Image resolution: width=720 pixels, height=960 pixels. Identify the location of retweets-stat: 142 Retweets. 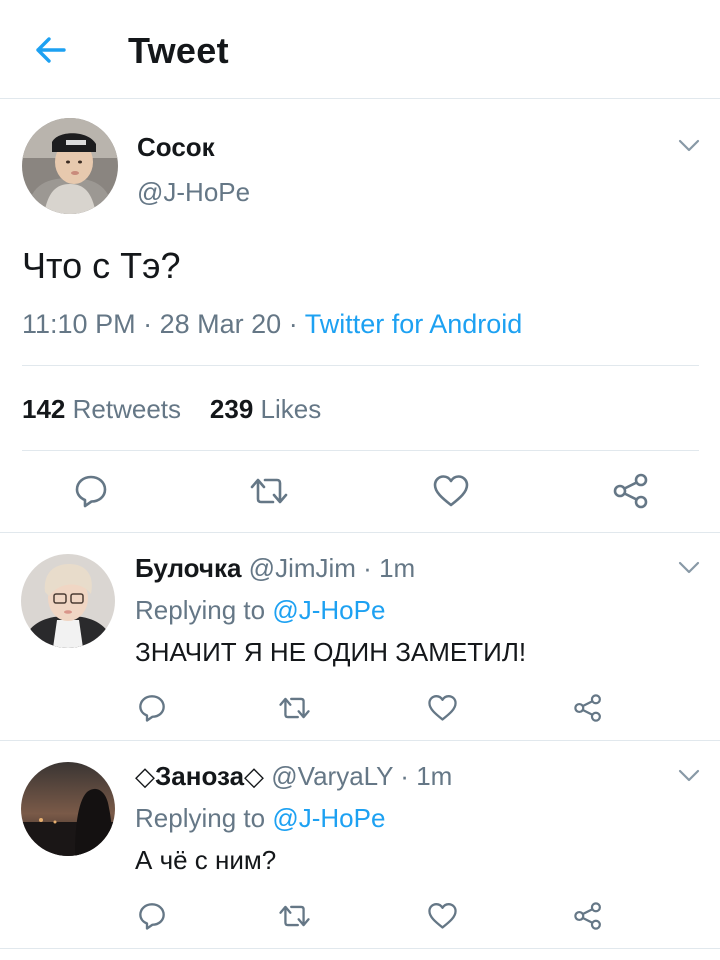
(101, 409).